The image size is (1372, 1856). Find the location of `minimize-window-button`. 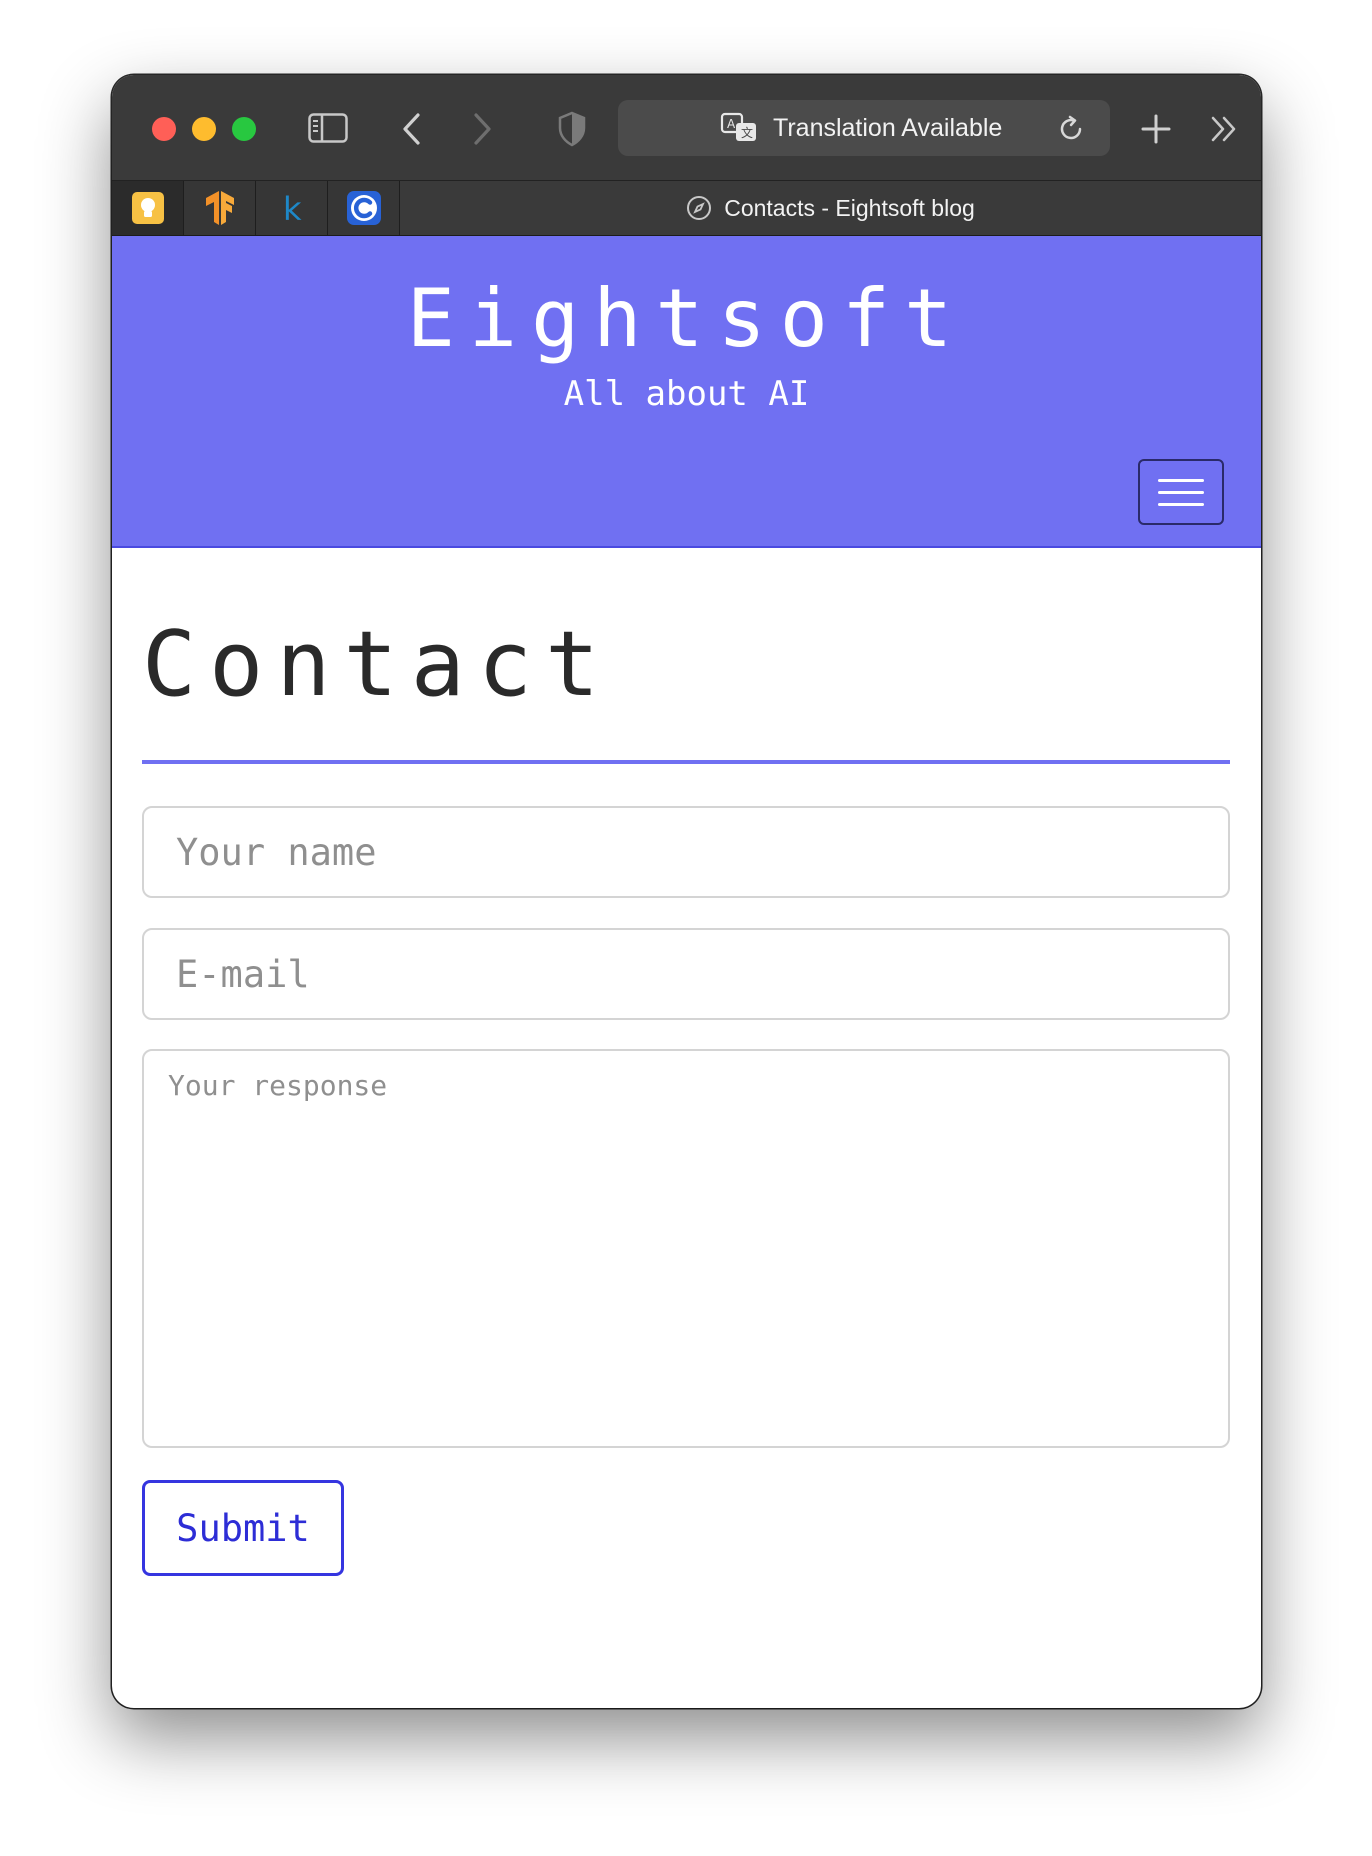

minimize-window-button is located at coordinates (204, 129).